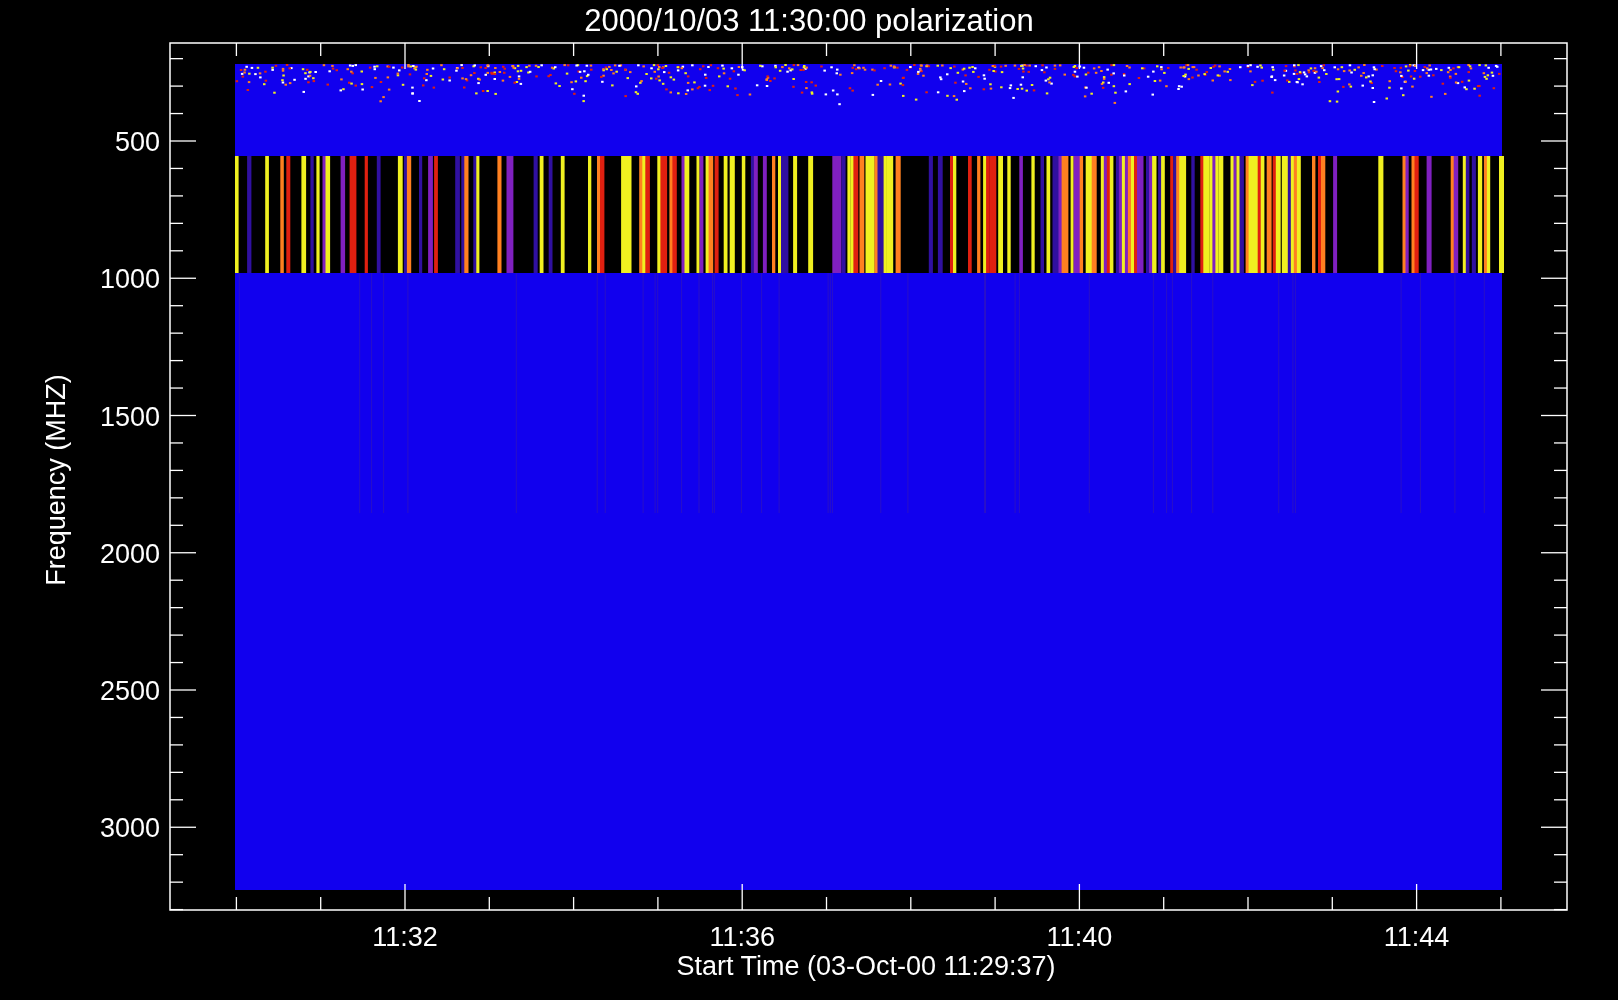  Describe the element at coordinates (137, 142) in the screenshot. I see `y-tick-label: 500` at that location.